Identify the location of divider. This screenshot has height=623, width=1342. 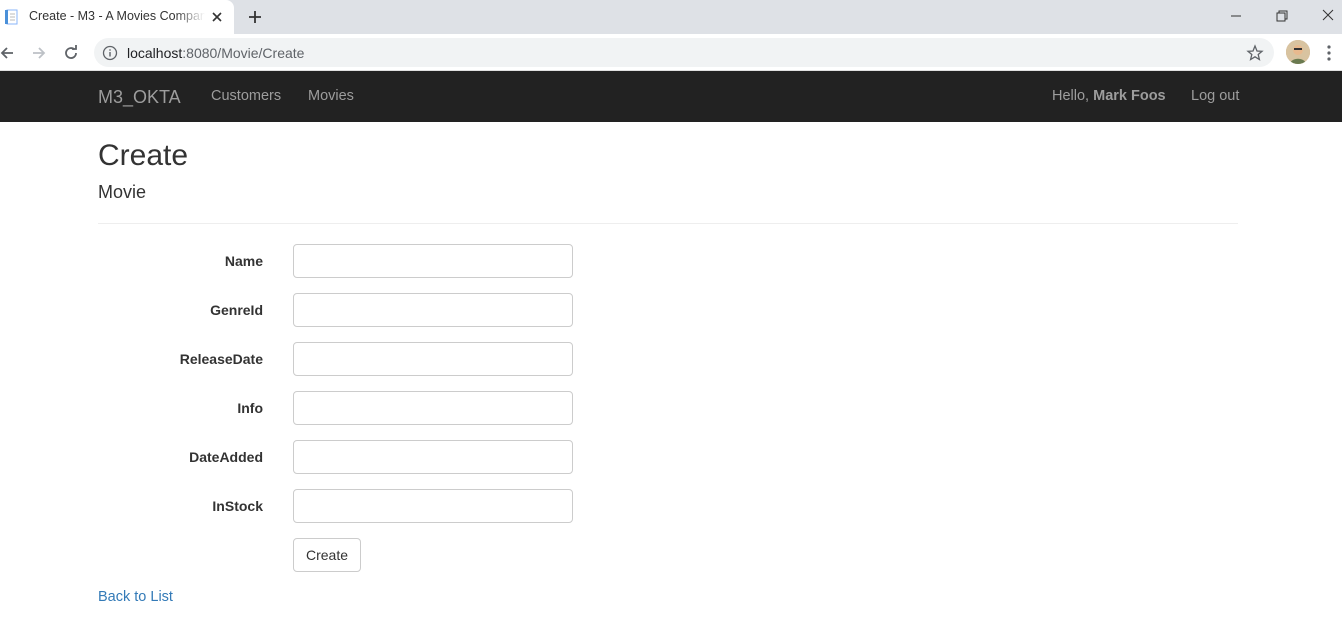
(668, 223).